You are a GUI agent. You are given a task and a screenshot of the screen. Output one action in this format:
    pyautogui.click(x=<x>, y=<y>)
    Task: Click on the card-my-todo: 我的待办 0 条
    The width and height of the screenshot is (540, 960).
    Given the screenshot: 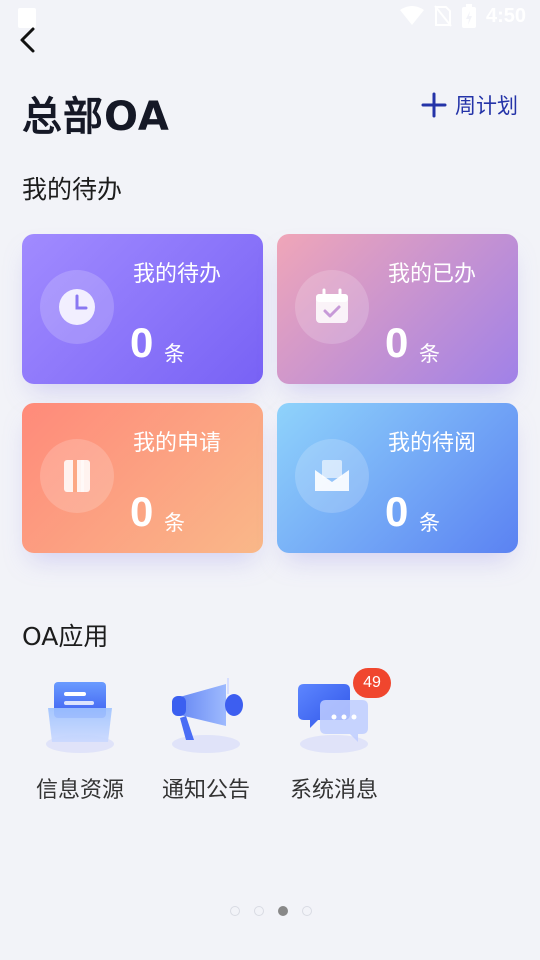 What is the action you would take?
    pyautogui.click(x=142, y=309)
    